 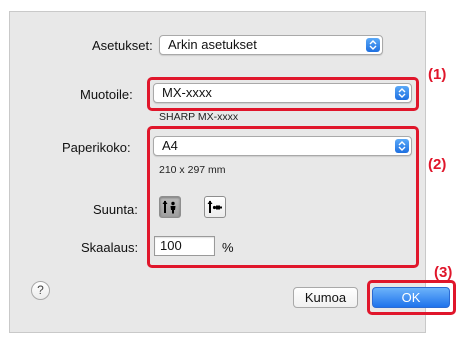 What do you see at coordinates (443, 272) in the screenshot?
I see `callout-ok: (3)` at bounding box center [443, 272].